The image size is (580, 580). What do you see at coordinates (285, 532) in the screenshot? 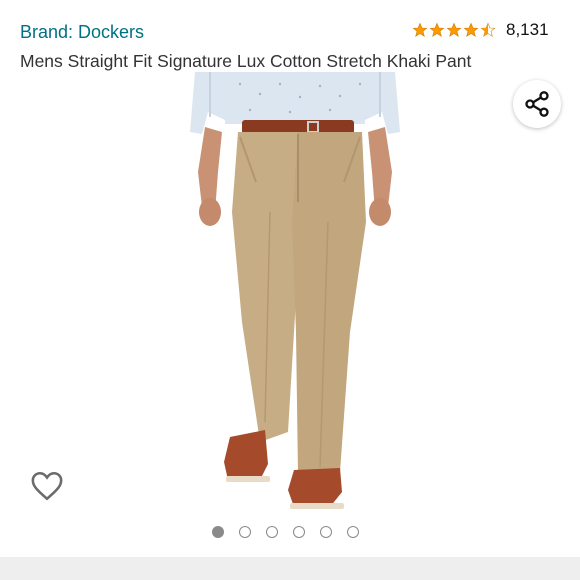
I see `image-carousel-indicator` at bounding box center [285, 532].